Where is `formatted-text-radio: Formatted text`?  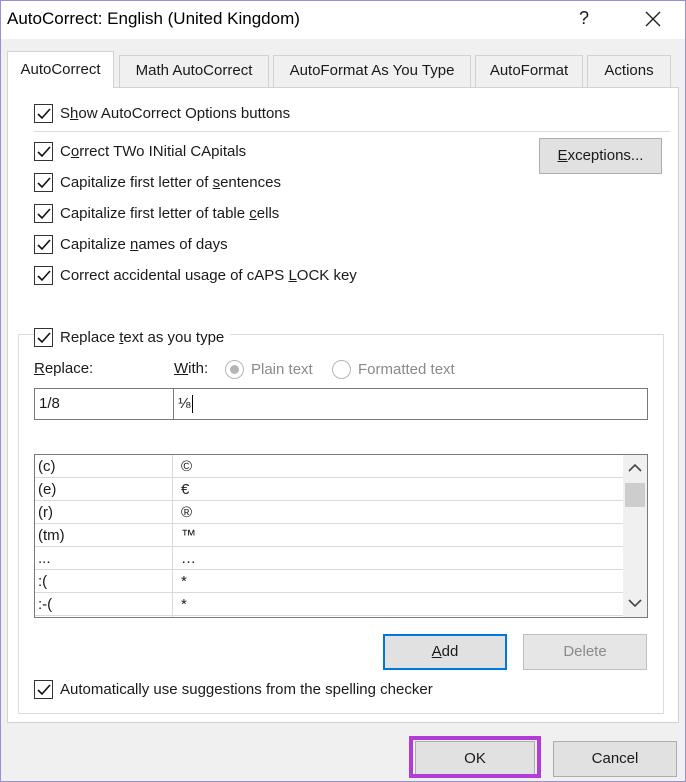
formatted-text-radio: Formatted text is located at coordinates (393, 369).